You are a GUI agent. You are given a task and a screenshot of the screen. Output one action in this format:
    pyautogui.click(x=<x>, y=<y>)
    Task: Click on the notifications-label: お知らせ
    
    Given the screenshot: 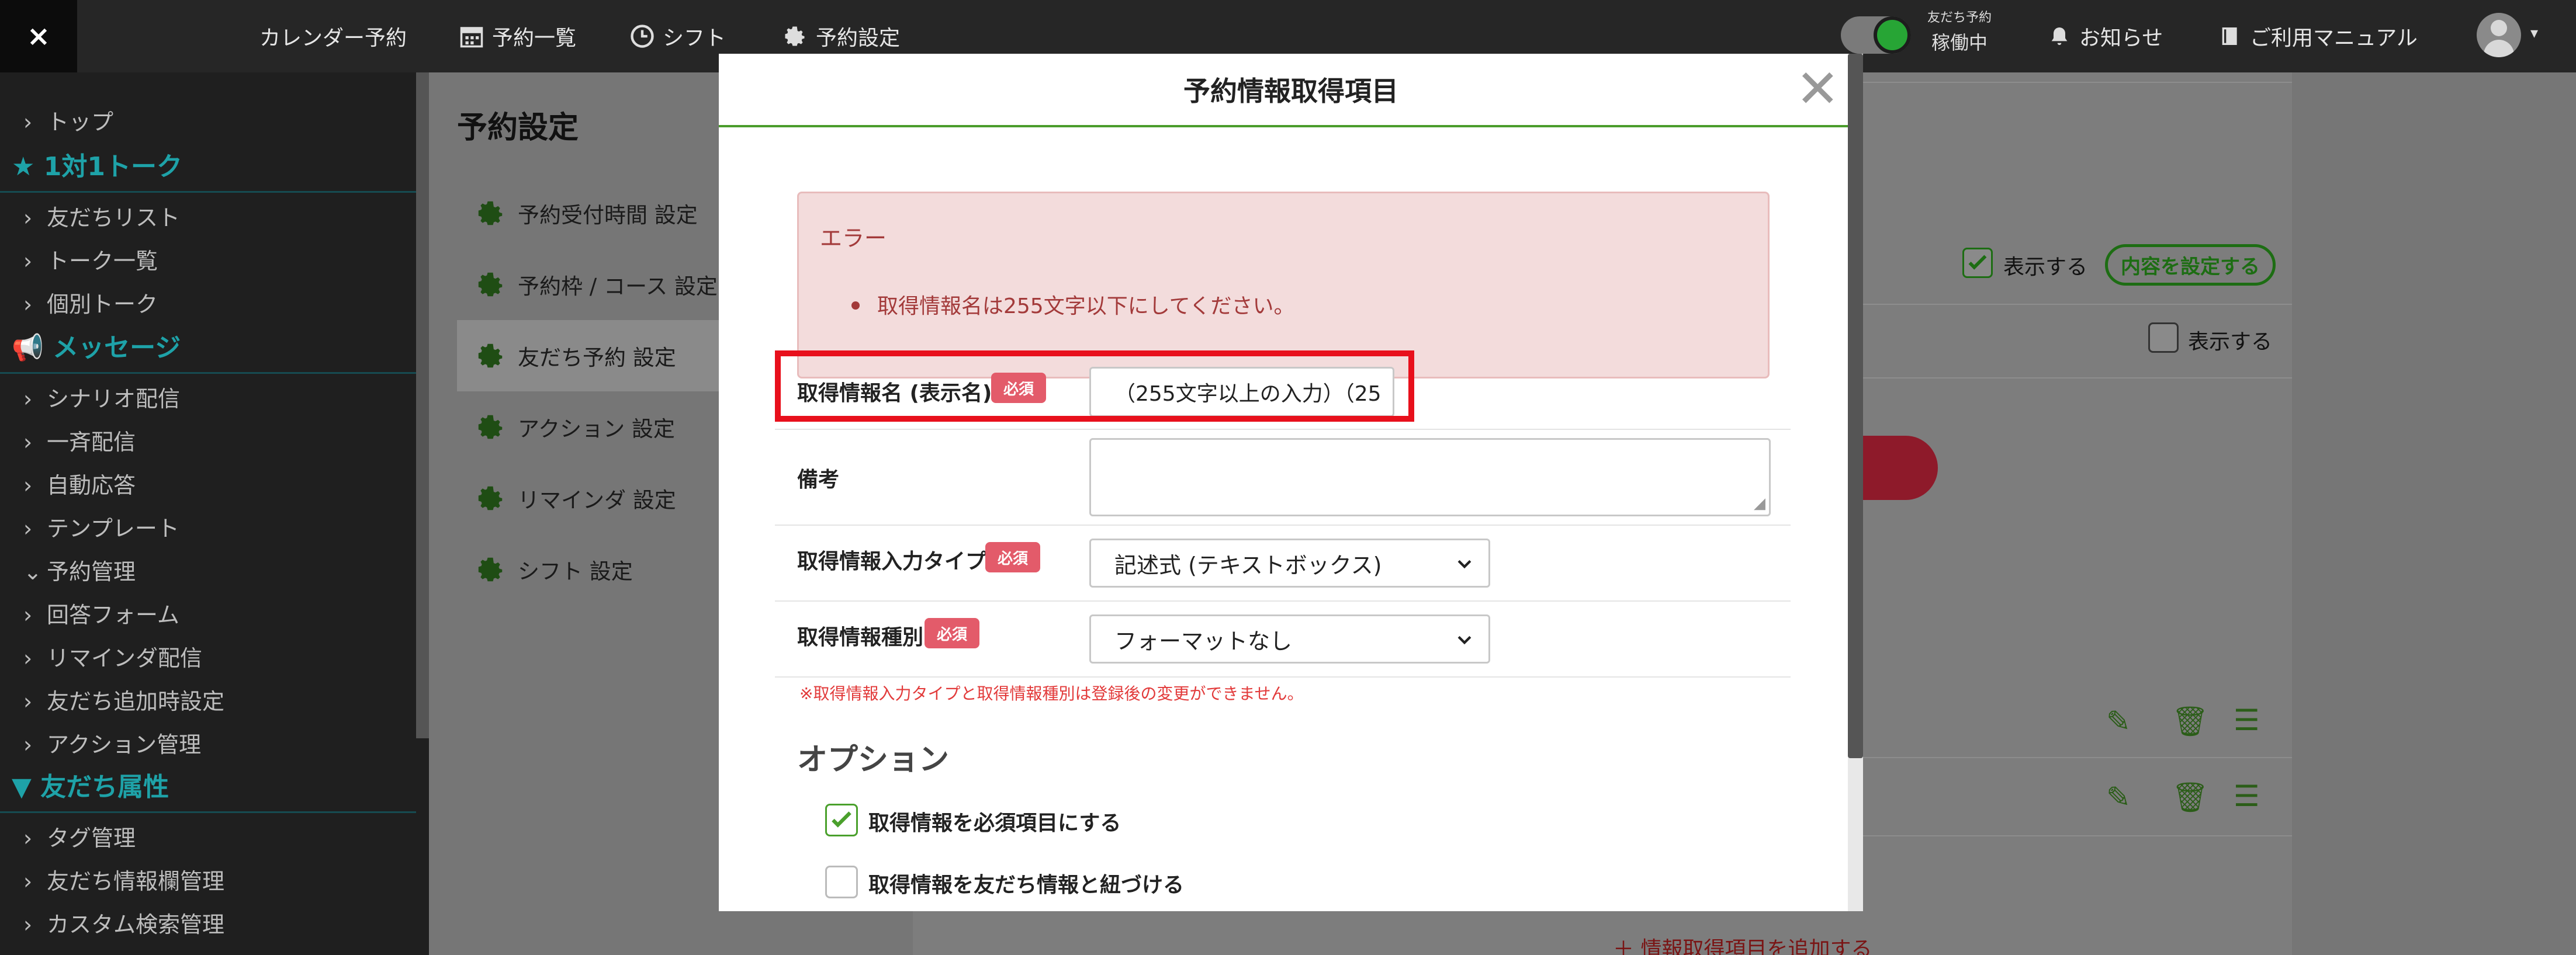 What is the action you would take?
    pyautogui.click(x=2121, y=38)
    